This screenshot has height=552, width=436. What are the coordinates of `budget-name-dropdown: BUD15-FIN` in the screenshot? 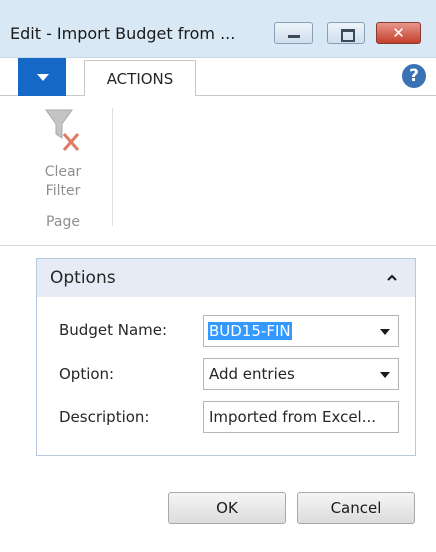 It's located at (301, 331).